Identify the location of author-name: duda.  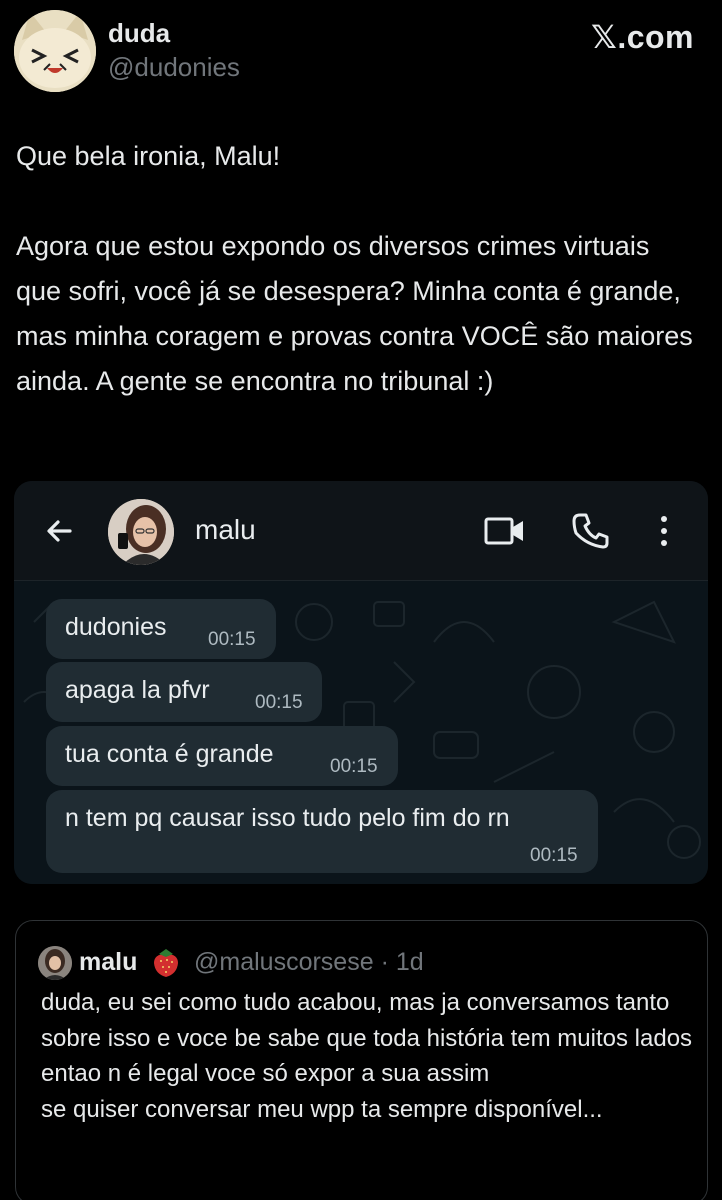
(139, 33).